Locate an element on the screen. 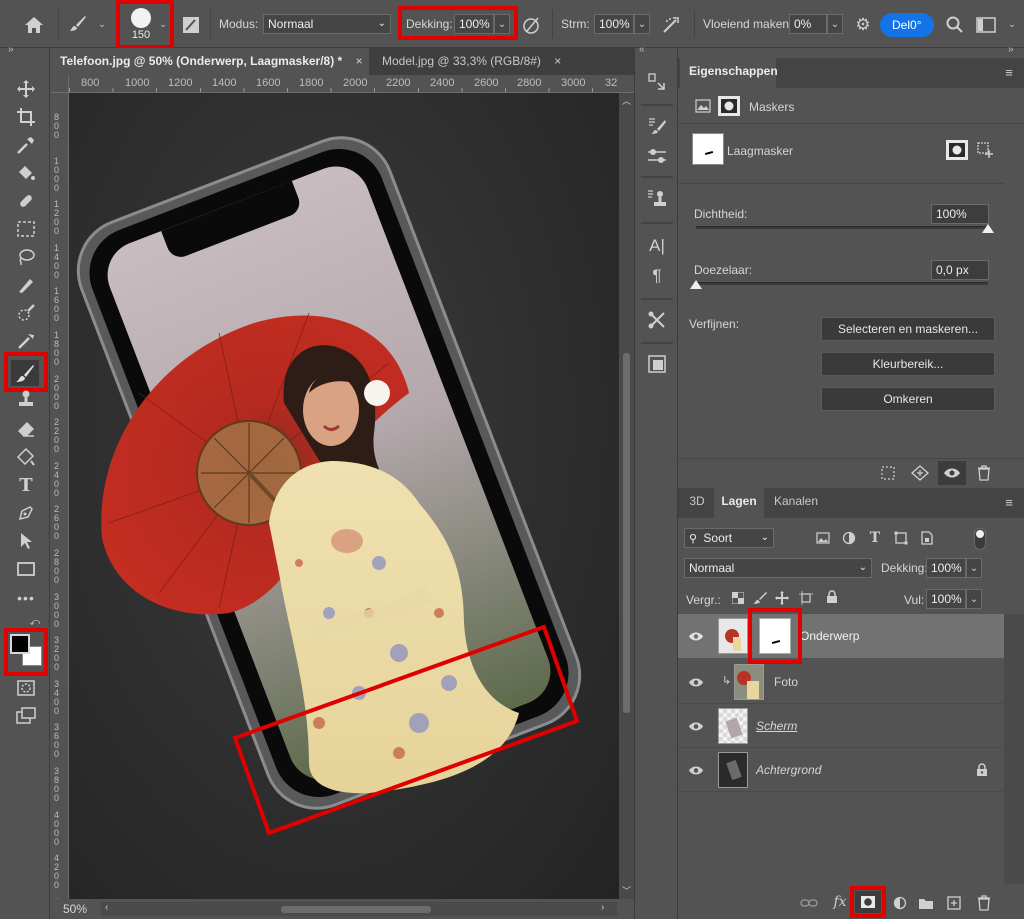 The width and height of the screenshot is (1024, 919). artboards-icon is located at coordinates (657, 364).